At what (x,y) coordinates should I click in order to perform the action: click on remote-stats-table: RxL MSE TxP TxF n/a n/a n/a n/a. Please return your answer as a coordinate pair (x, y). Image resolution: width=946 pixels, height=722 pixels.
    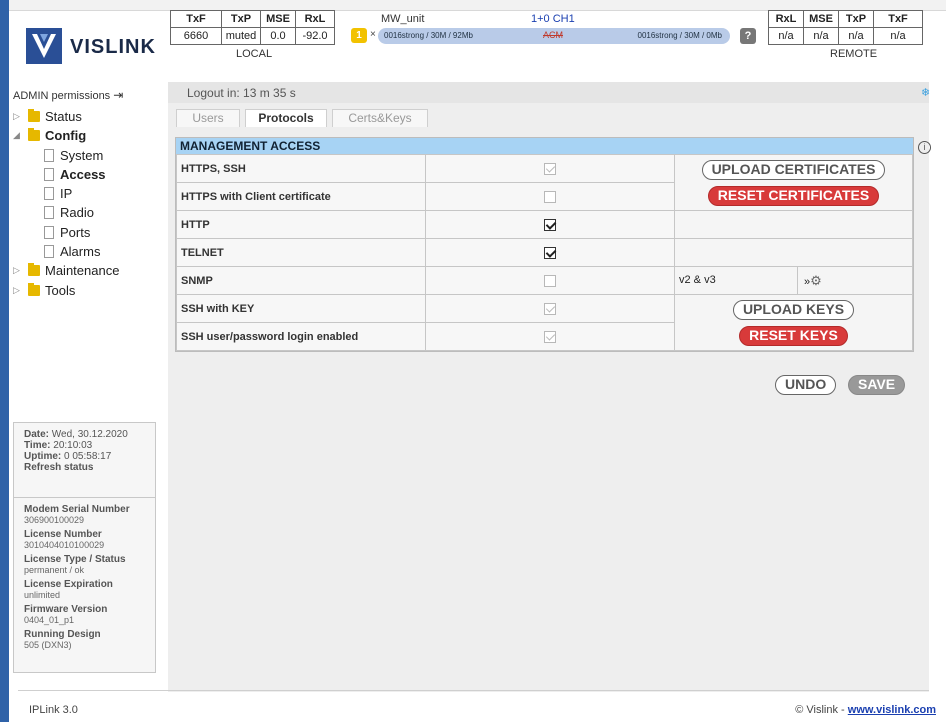
    Looking at the image, I should click on (845, 27).